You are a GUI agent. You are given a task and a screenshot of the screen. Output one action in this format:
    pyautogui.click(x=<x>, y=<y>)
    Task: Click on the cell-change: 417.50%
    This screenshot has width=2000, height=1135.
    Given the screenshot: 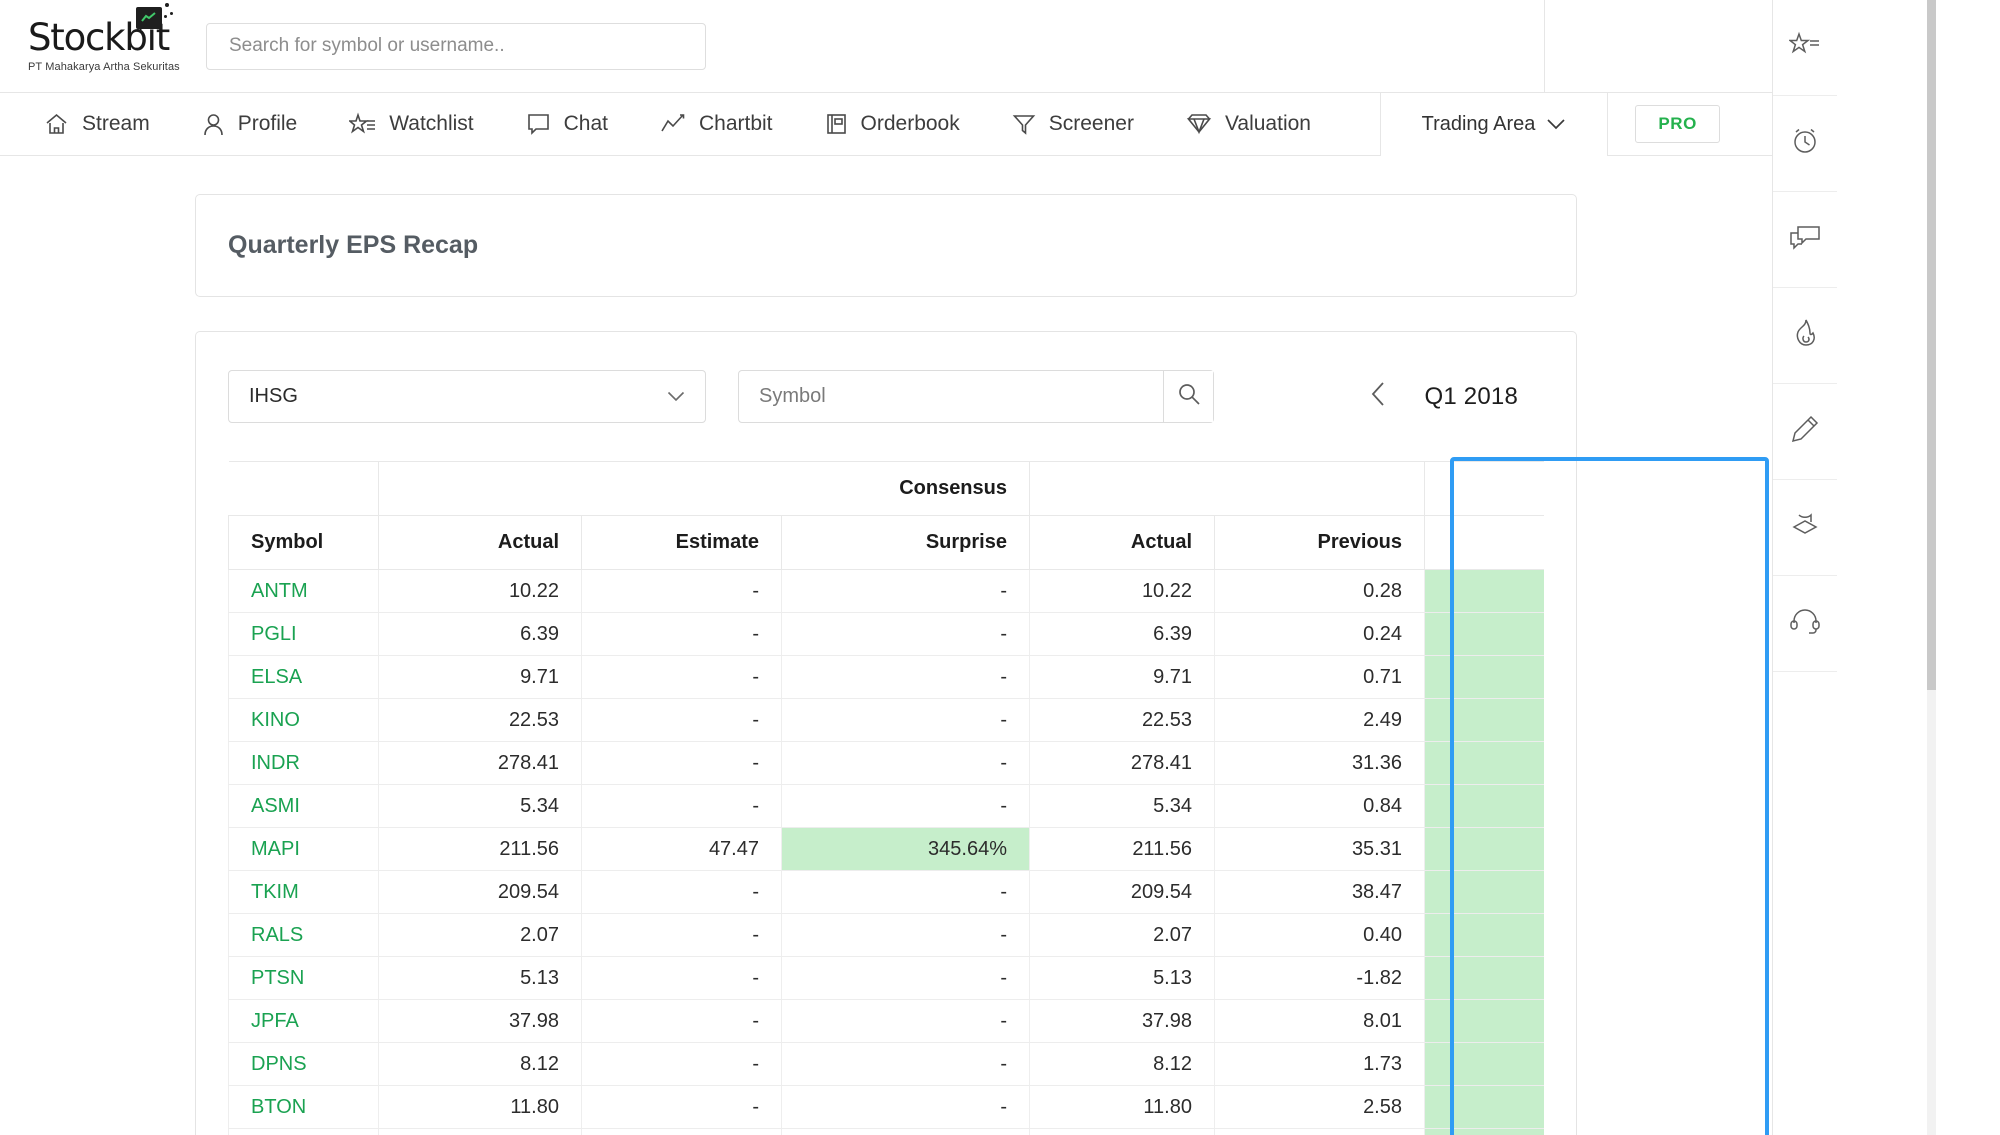 What is the action you would take?
    pyautogui.click(x=1484, y=935)
    